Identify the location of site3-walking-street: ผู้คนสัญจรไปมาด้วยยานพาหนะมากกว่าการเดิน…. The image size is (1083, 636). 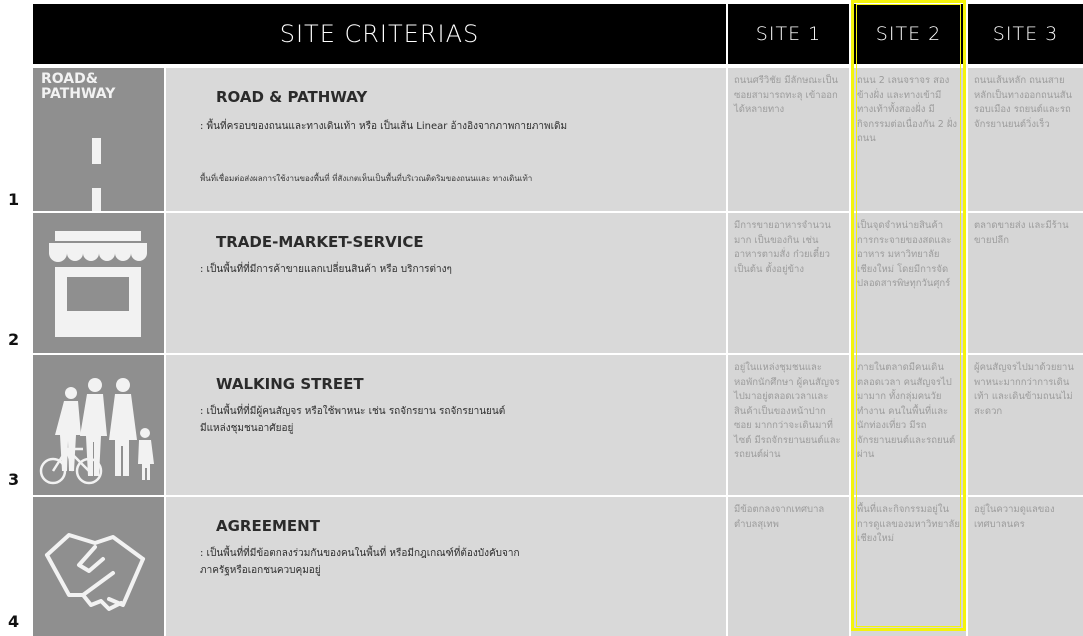
(1025, 425).